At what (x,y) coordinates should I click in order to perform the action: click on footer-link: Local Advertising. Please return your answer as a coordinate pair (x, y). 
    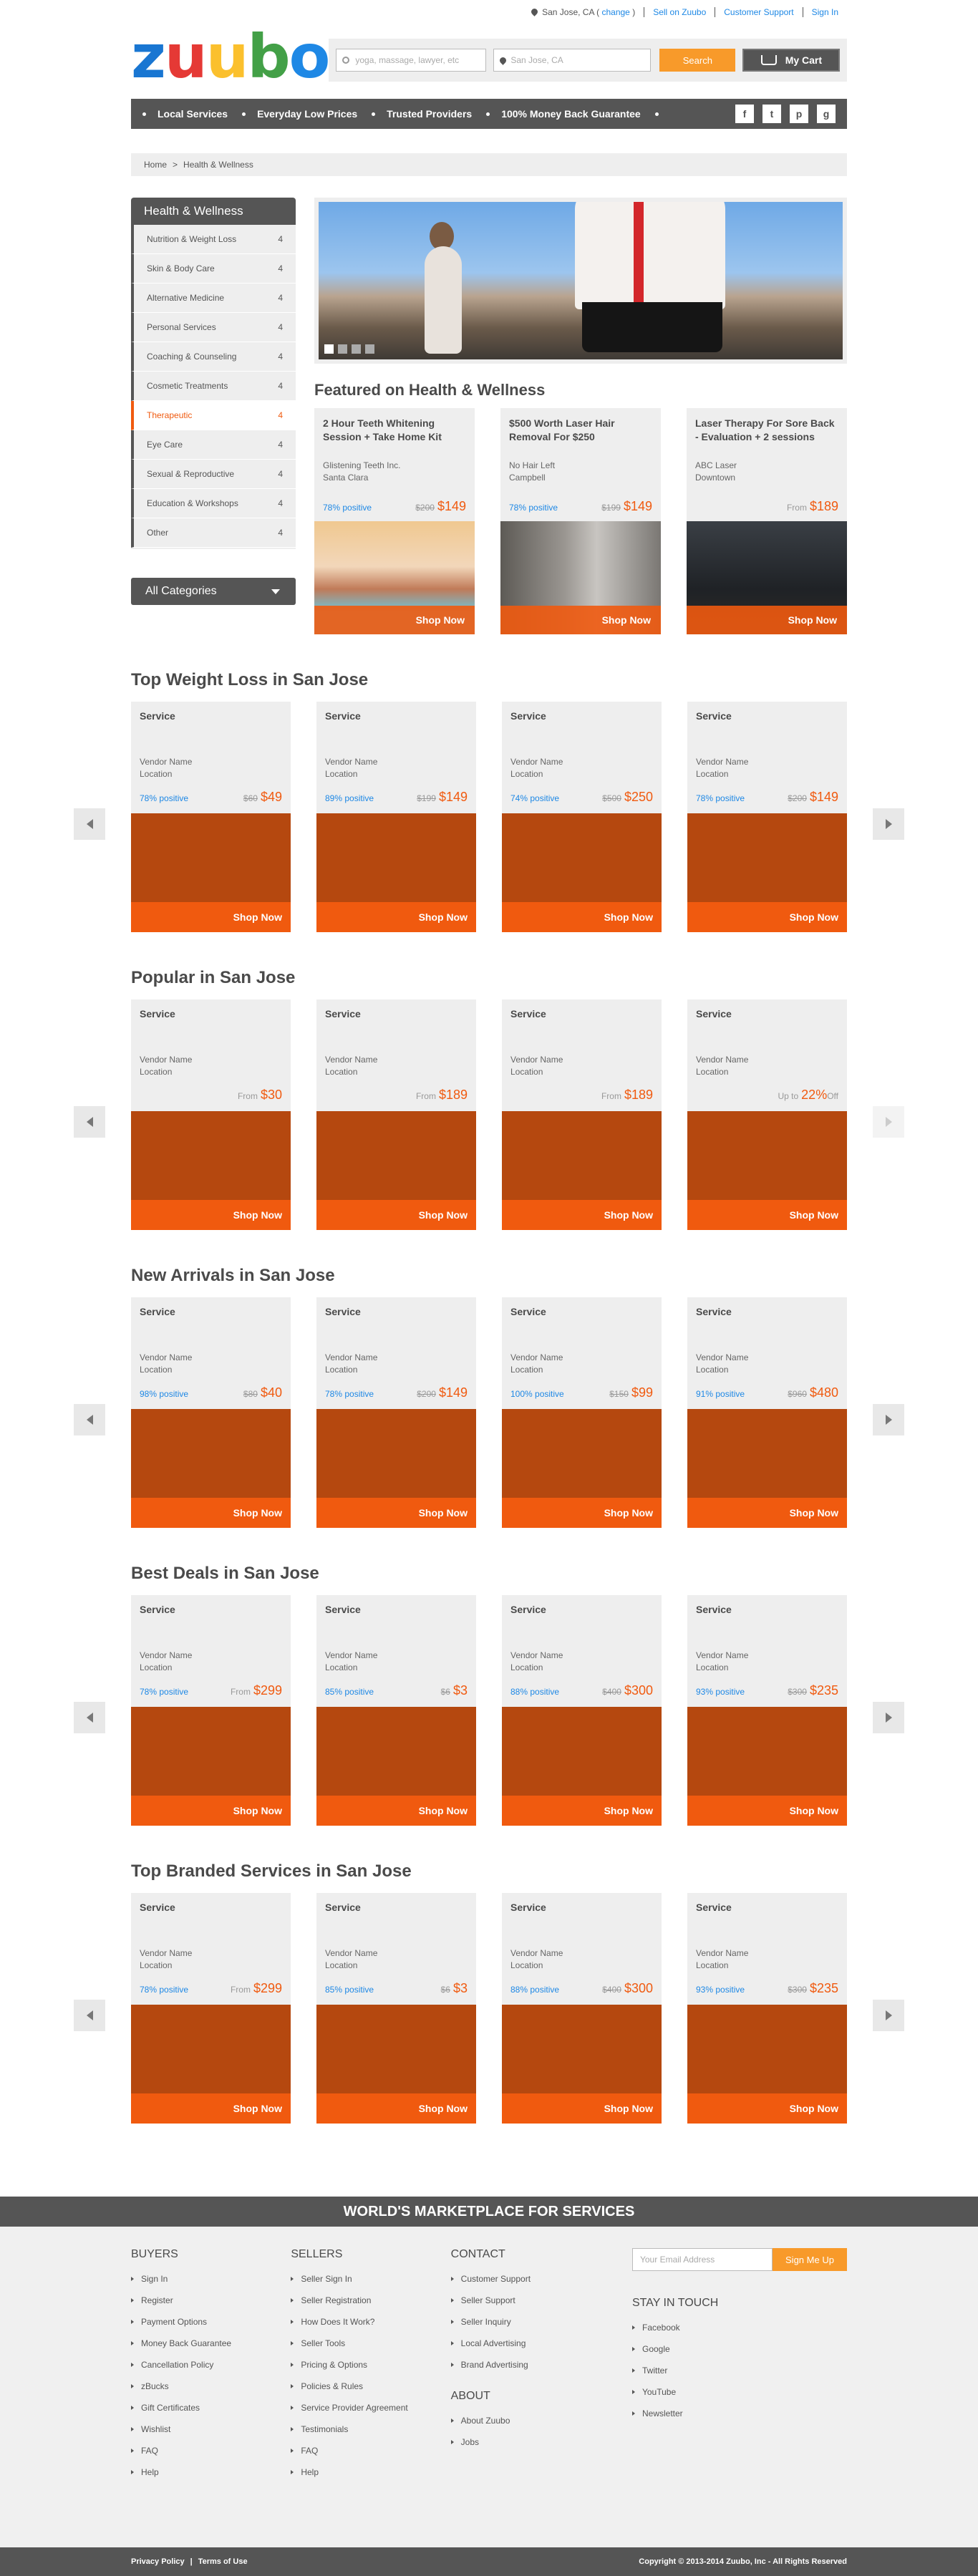
    Looking at the image, I should click on (531, 2344).